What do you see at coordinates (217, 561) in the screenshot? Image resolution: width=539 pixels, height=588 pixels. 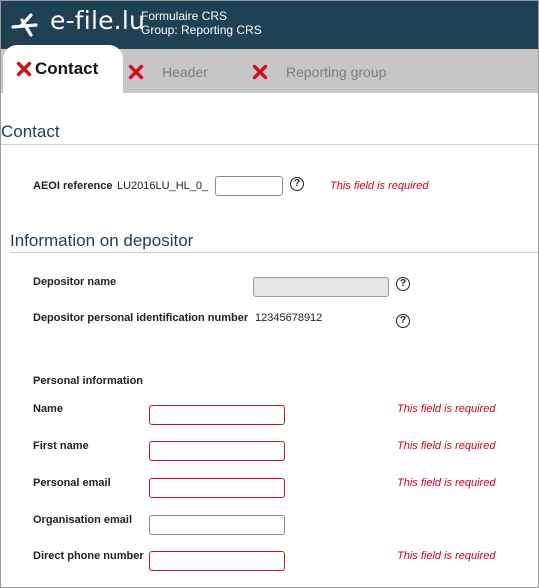 I see `direct-phone-input` at bounding box center [217, 561].